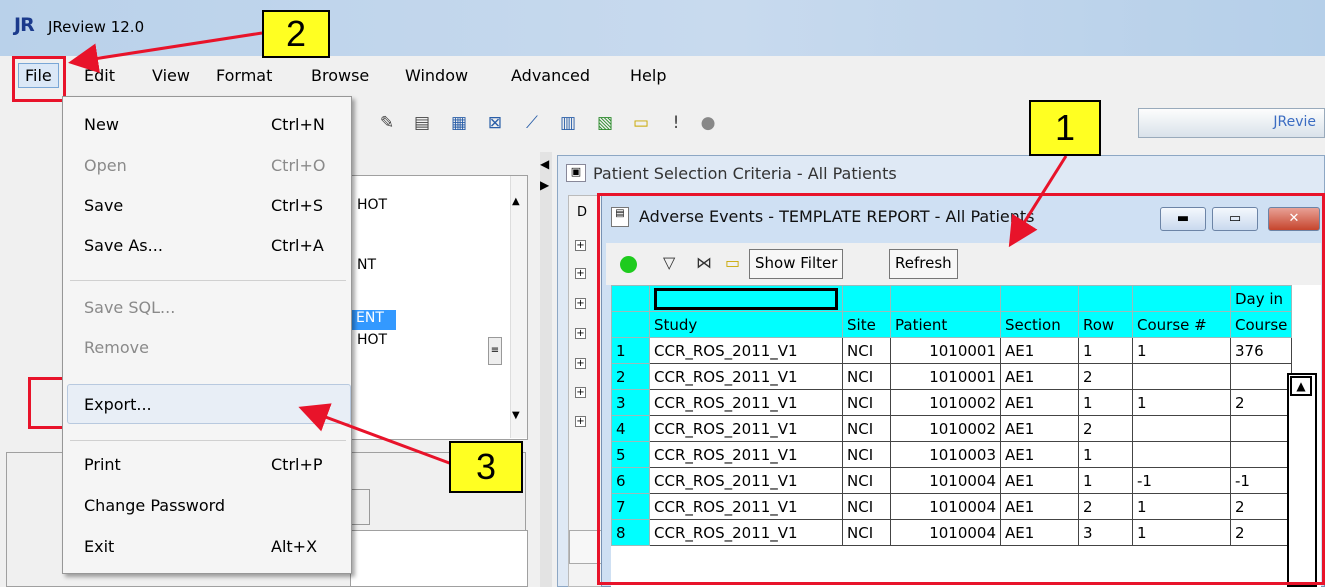 The image size is (1325, 587). What do you see at coordinates (375, 434) in the screenshot?
I see `arrow-to-export` at bounding box center [375, 434].